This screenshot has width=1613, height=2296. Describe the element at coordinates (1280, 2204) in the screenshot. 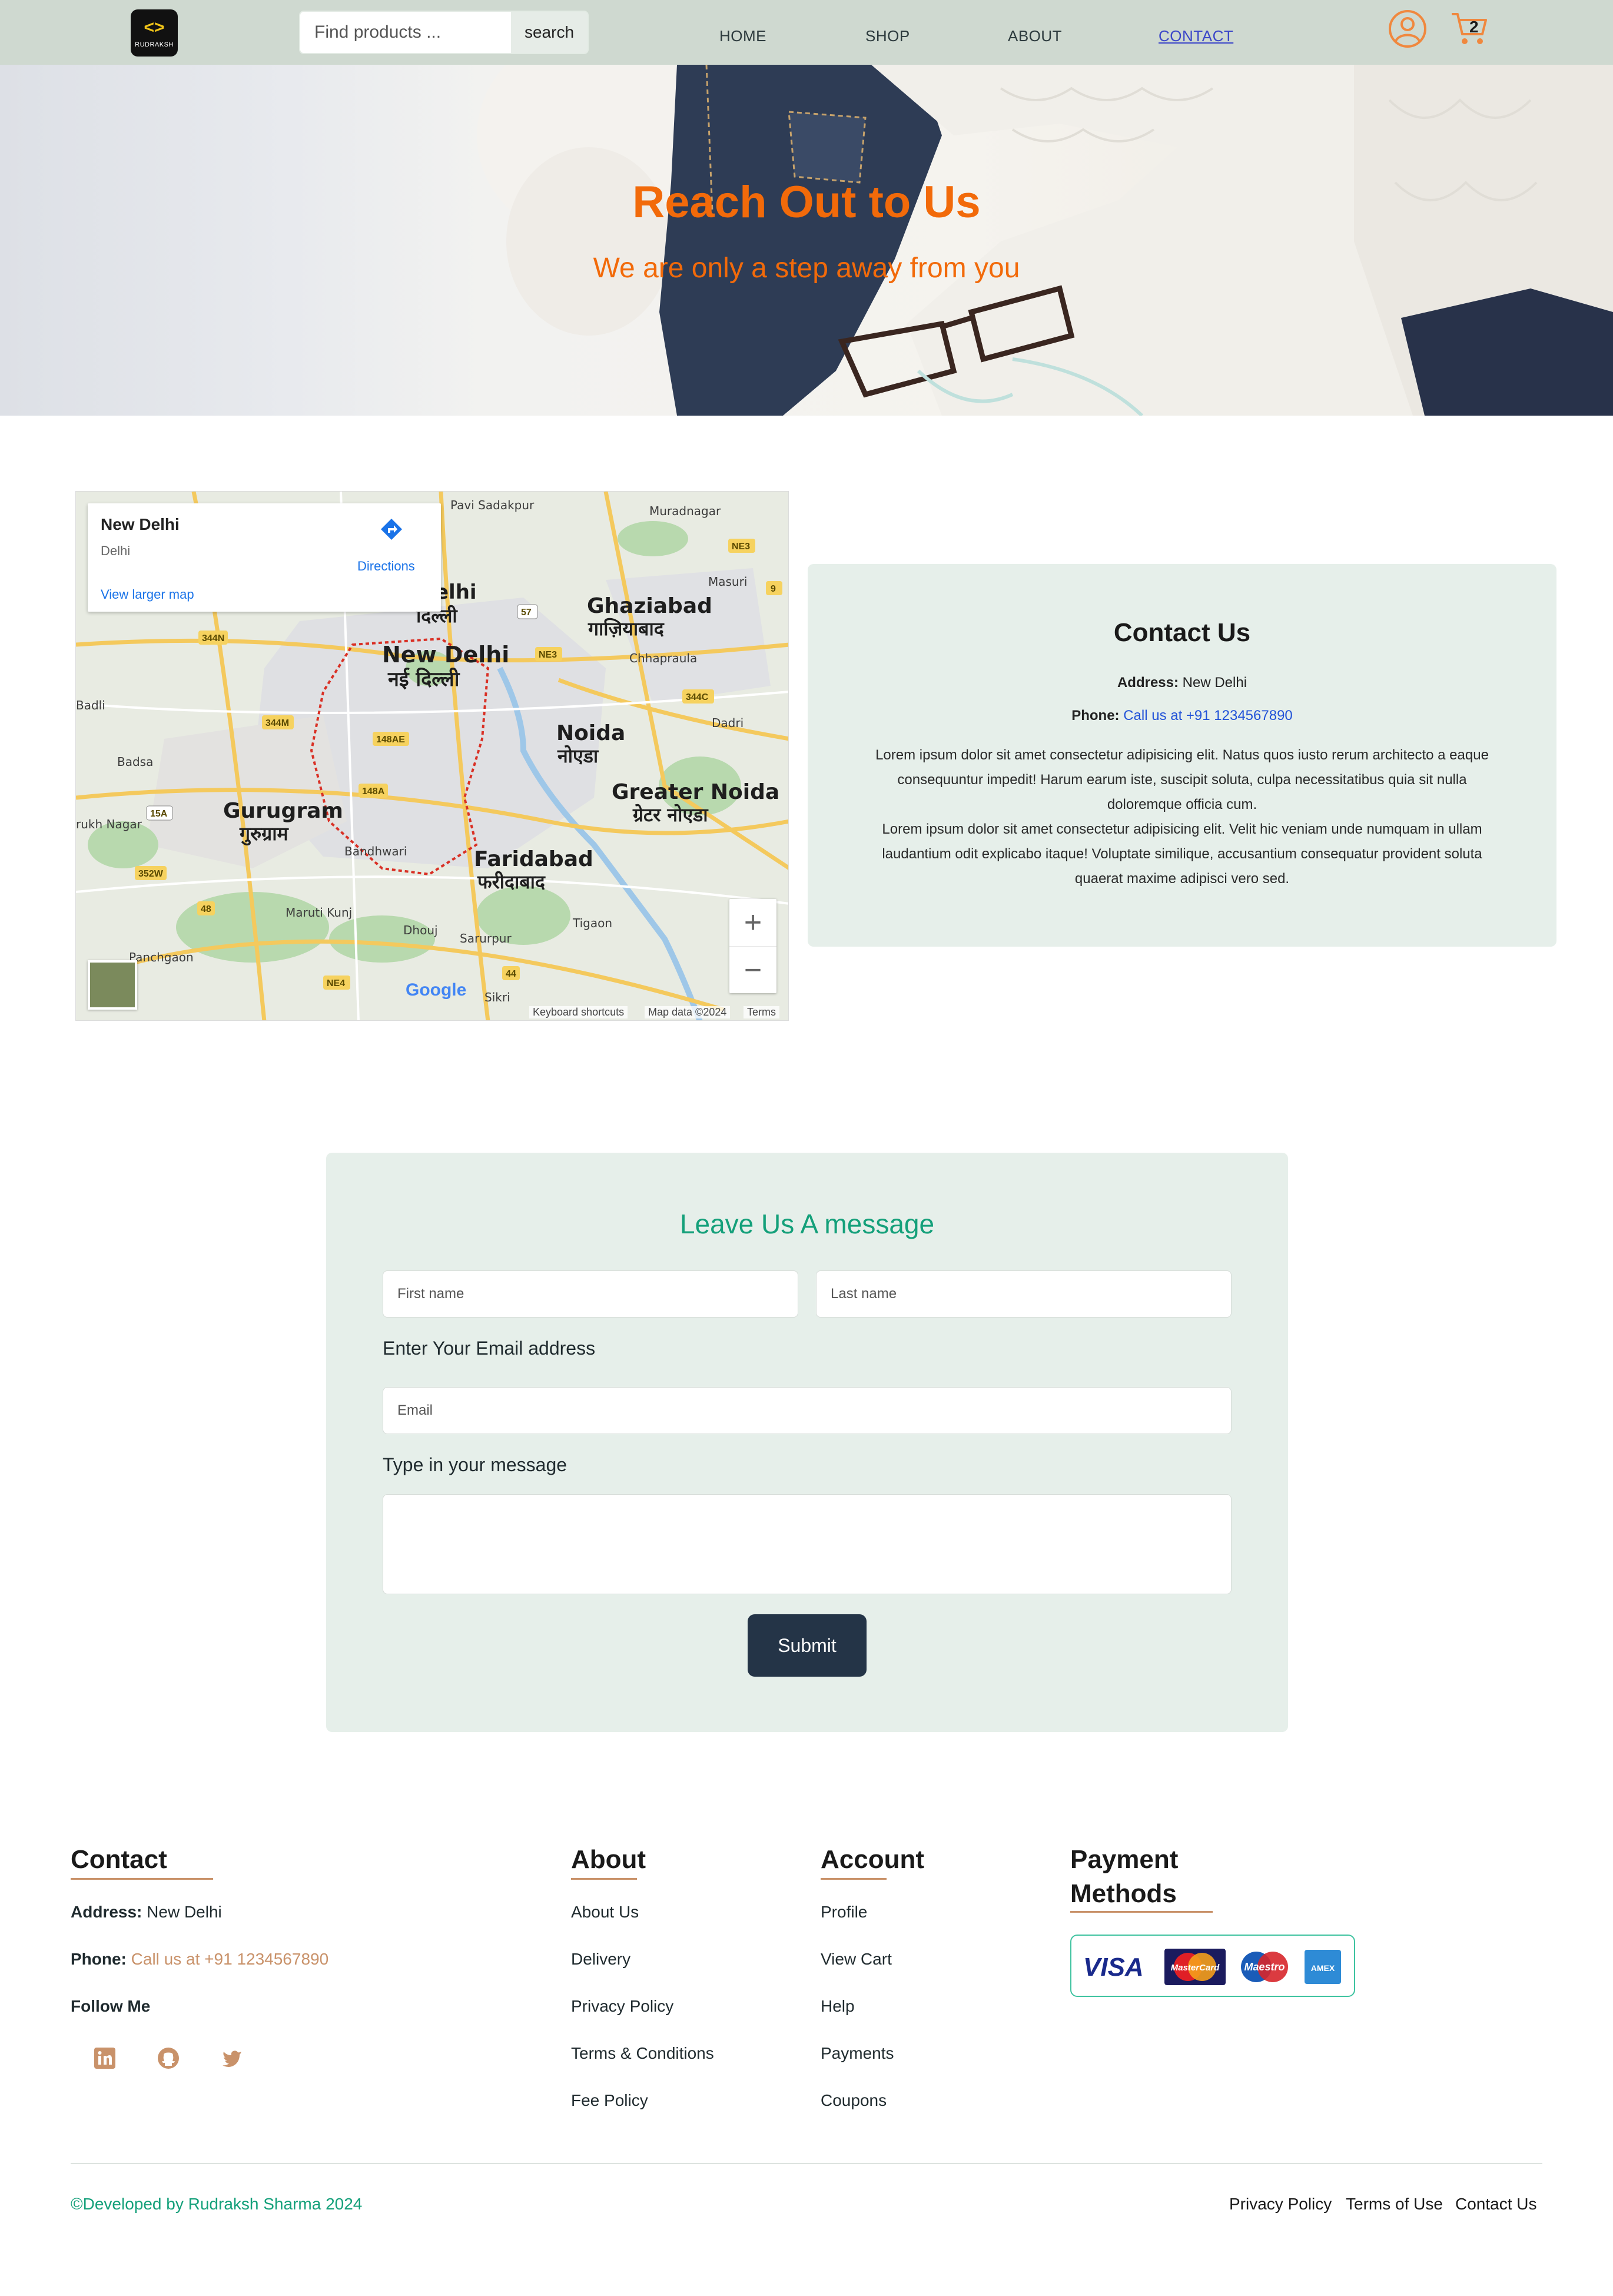

I see `bottom-link-privacy-policy: Privacy Policy` at that location.